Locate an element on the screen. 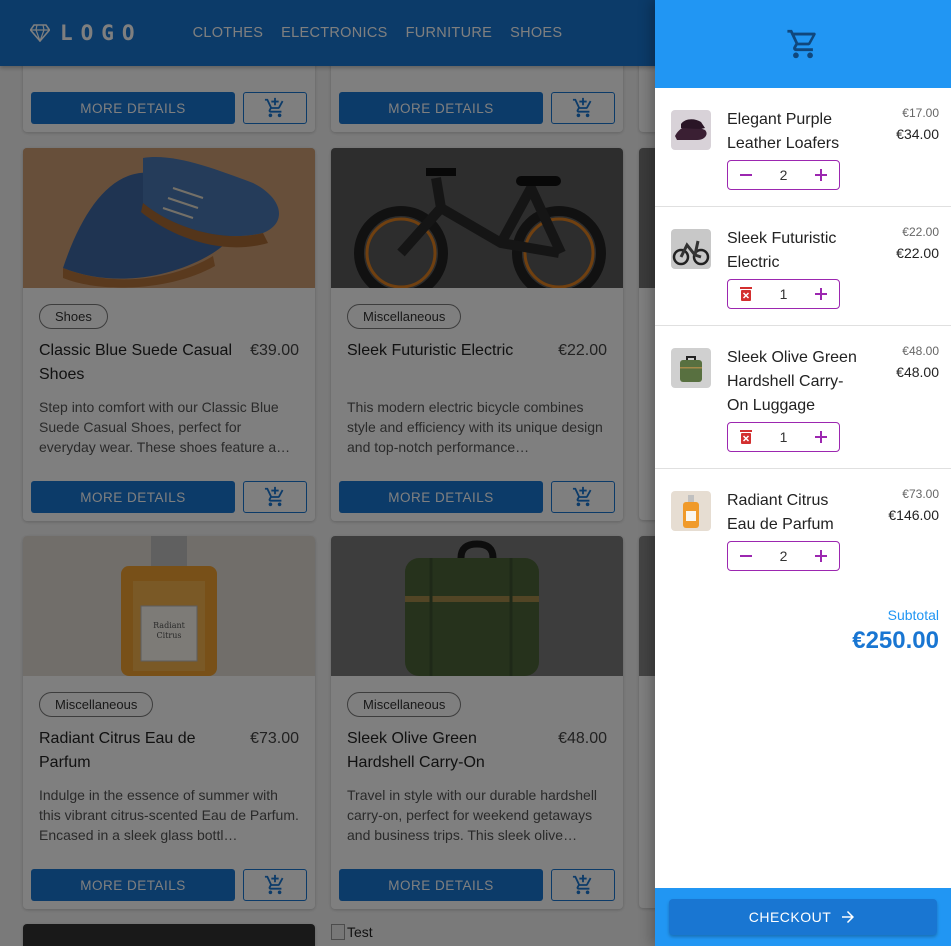 Image resolution: width=951 pixels, height=946 pixels. cart-item-unit-price: €17.00 is located at coordinates (920, 113).